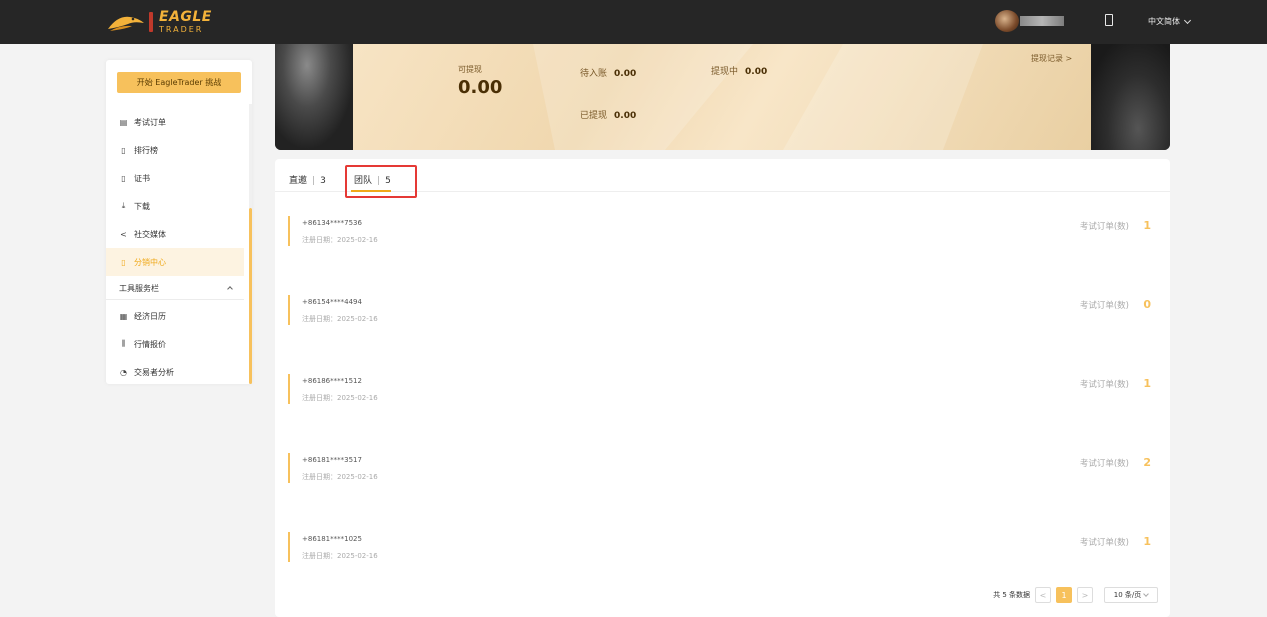 The height and width of the screenshot is (617, 1267). I want to click on withdrawable-value: 0.00, so click(480, 87).